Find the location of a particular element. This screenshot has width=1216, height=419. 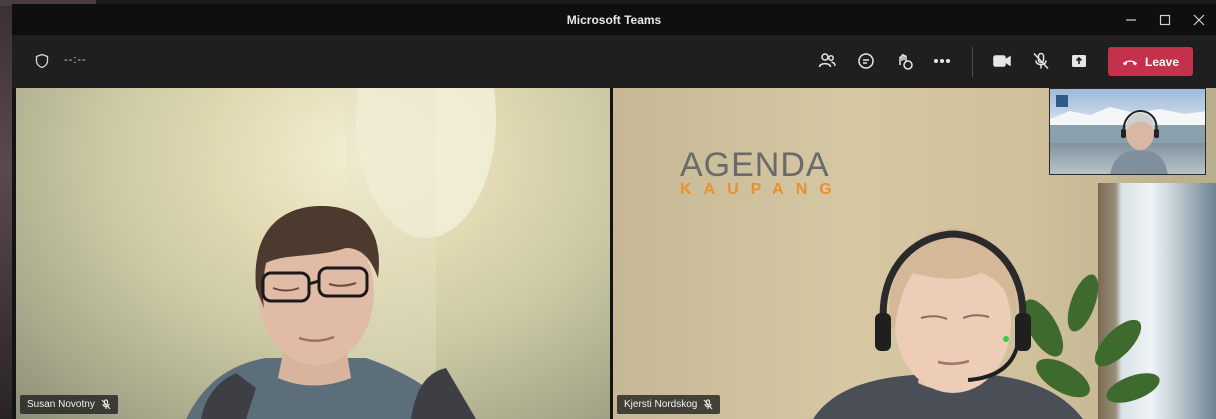

camera-toggle-button is located at coordinates (1002, 61).